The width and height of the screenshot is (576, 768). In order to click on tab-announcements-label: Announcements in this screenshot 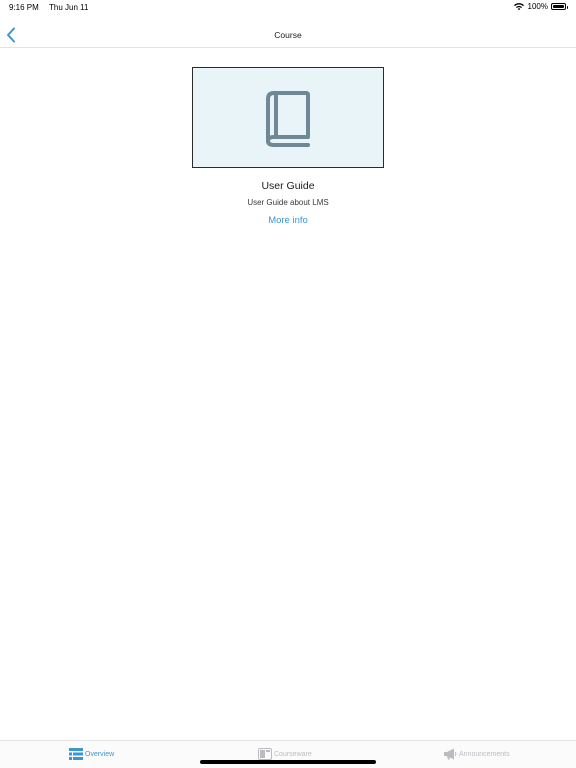, I will do `click(484, 754)`.